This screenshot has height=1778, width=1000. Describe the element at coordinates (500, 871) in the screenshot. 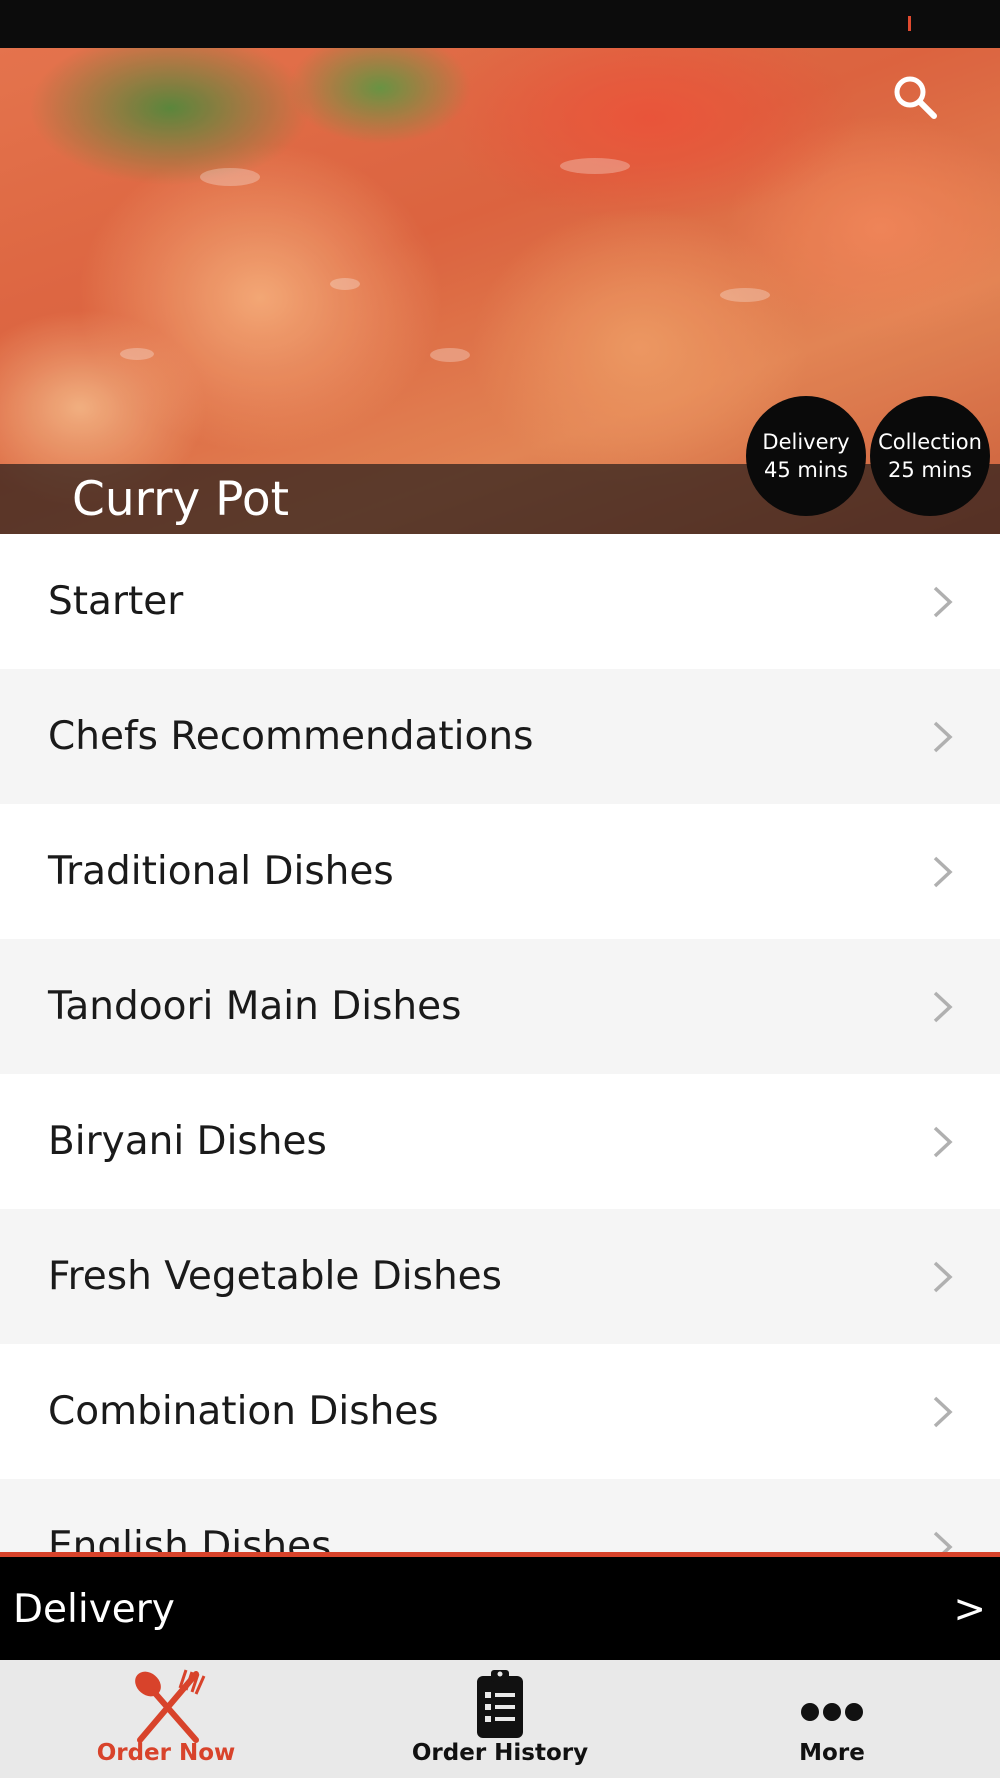

I see `menu-item-traditional-dishes: Traditional Dishes` at that location.